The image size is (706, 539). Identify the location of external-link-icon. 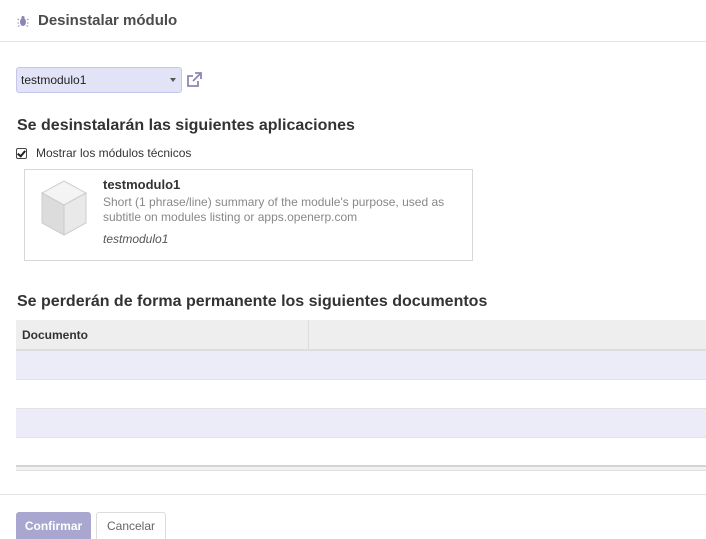
(194, 80).